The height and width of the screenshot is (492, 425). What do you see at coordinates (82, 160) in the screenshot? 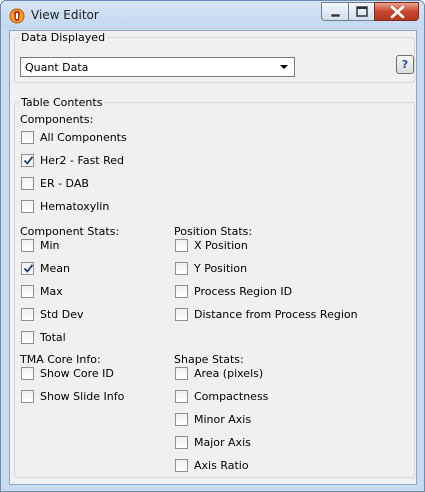
I see `checkbox-label: Her2 - Fast Red` at bounding box center [82, 160].